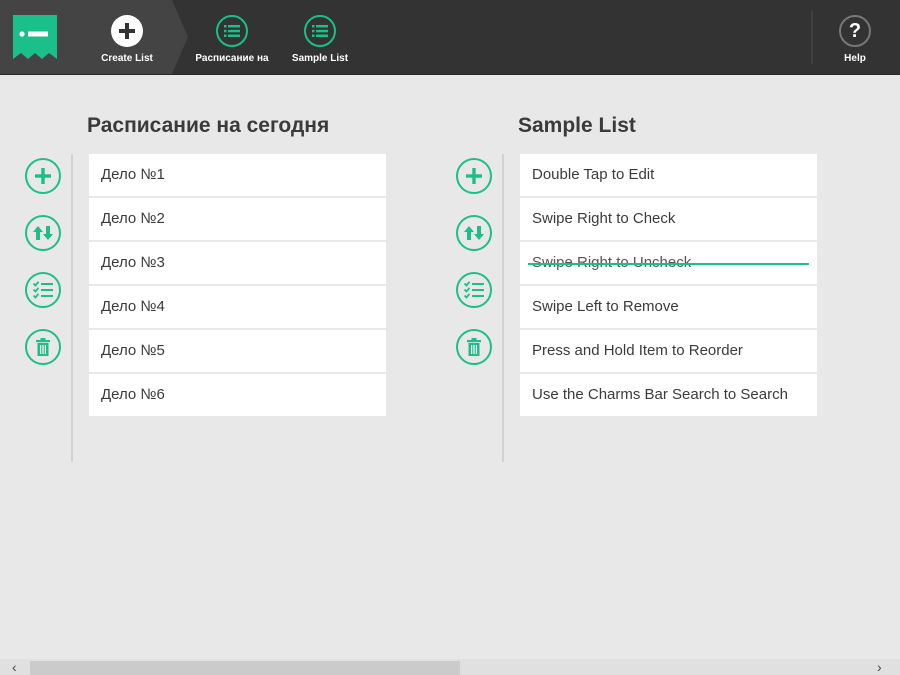 Image resolution: width=900 pixels, height=675 pixels. What do you see at coordinates (668, 307) in the screenshot?
I see `list-item: Swipe Left to Remove` at bounding box center [668, 307].